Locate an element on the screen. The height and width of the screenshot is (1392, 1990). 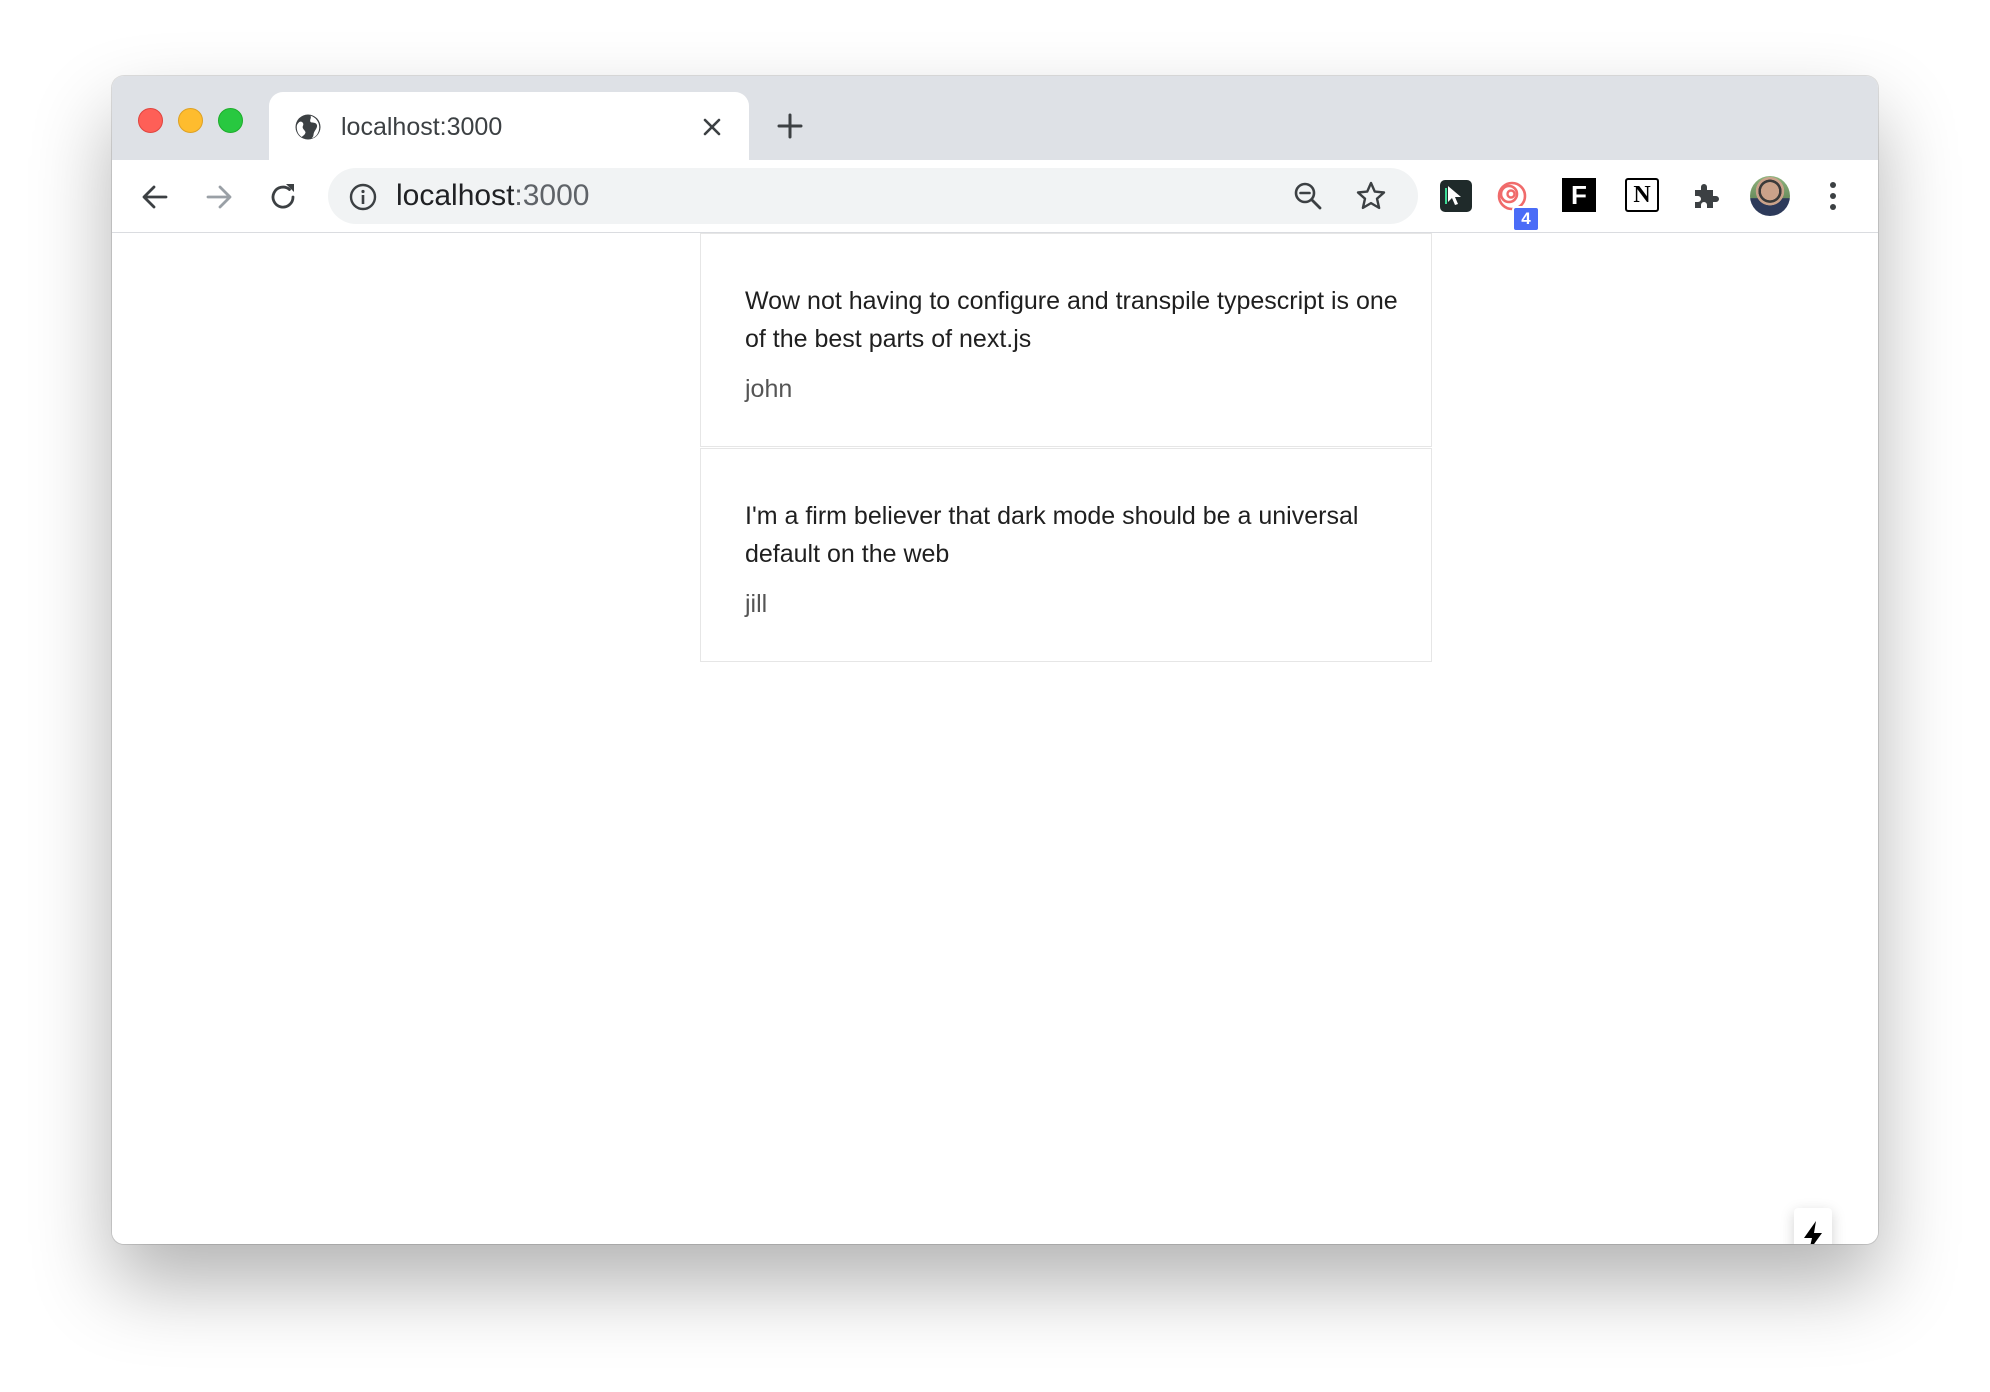
url-host: localhost is located at coordinates (455, 195).